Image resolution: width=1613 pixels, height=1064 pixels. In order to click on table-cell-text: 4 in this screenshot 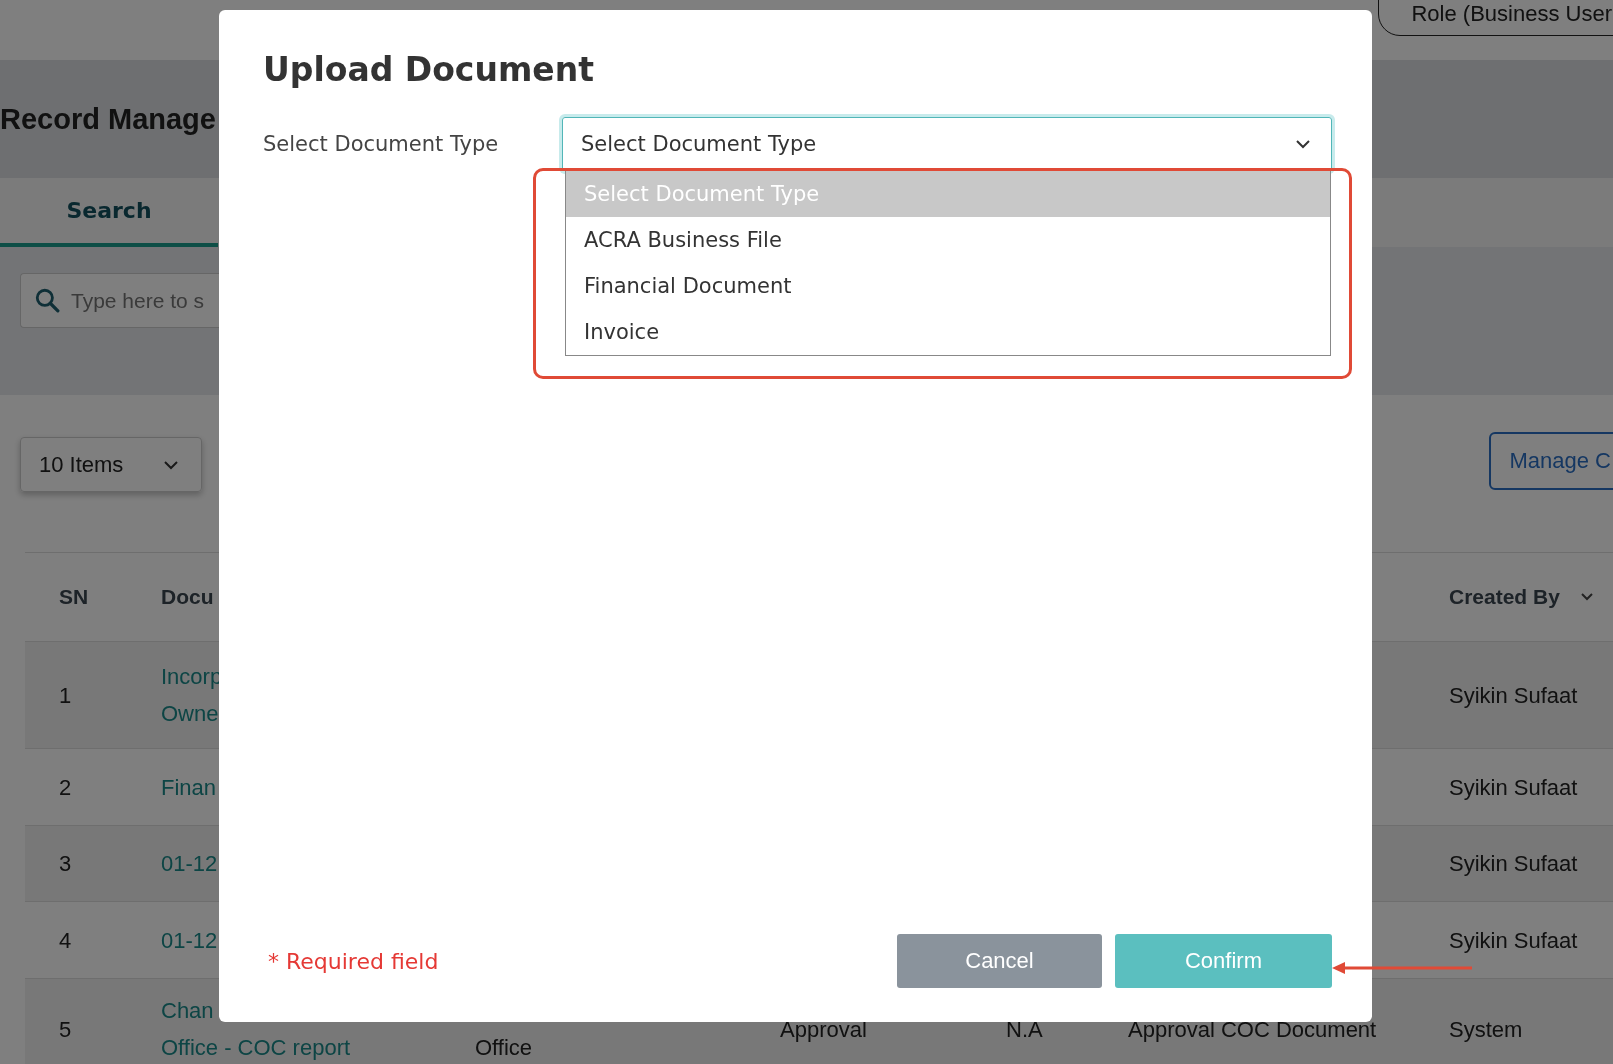, I will do `click(65, 940)`.